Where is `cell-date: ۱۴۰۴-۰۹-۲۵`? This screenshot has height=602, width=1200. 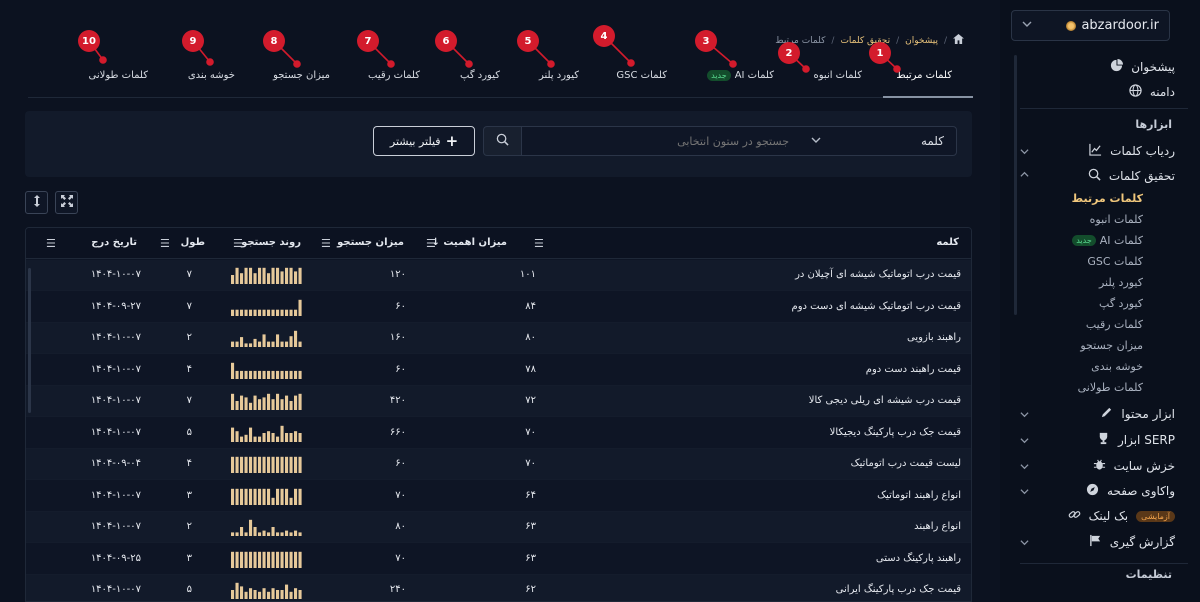
cell-date: ۱۴۰۴-۰۹-۲۵ is located at coordinates (115, 558).